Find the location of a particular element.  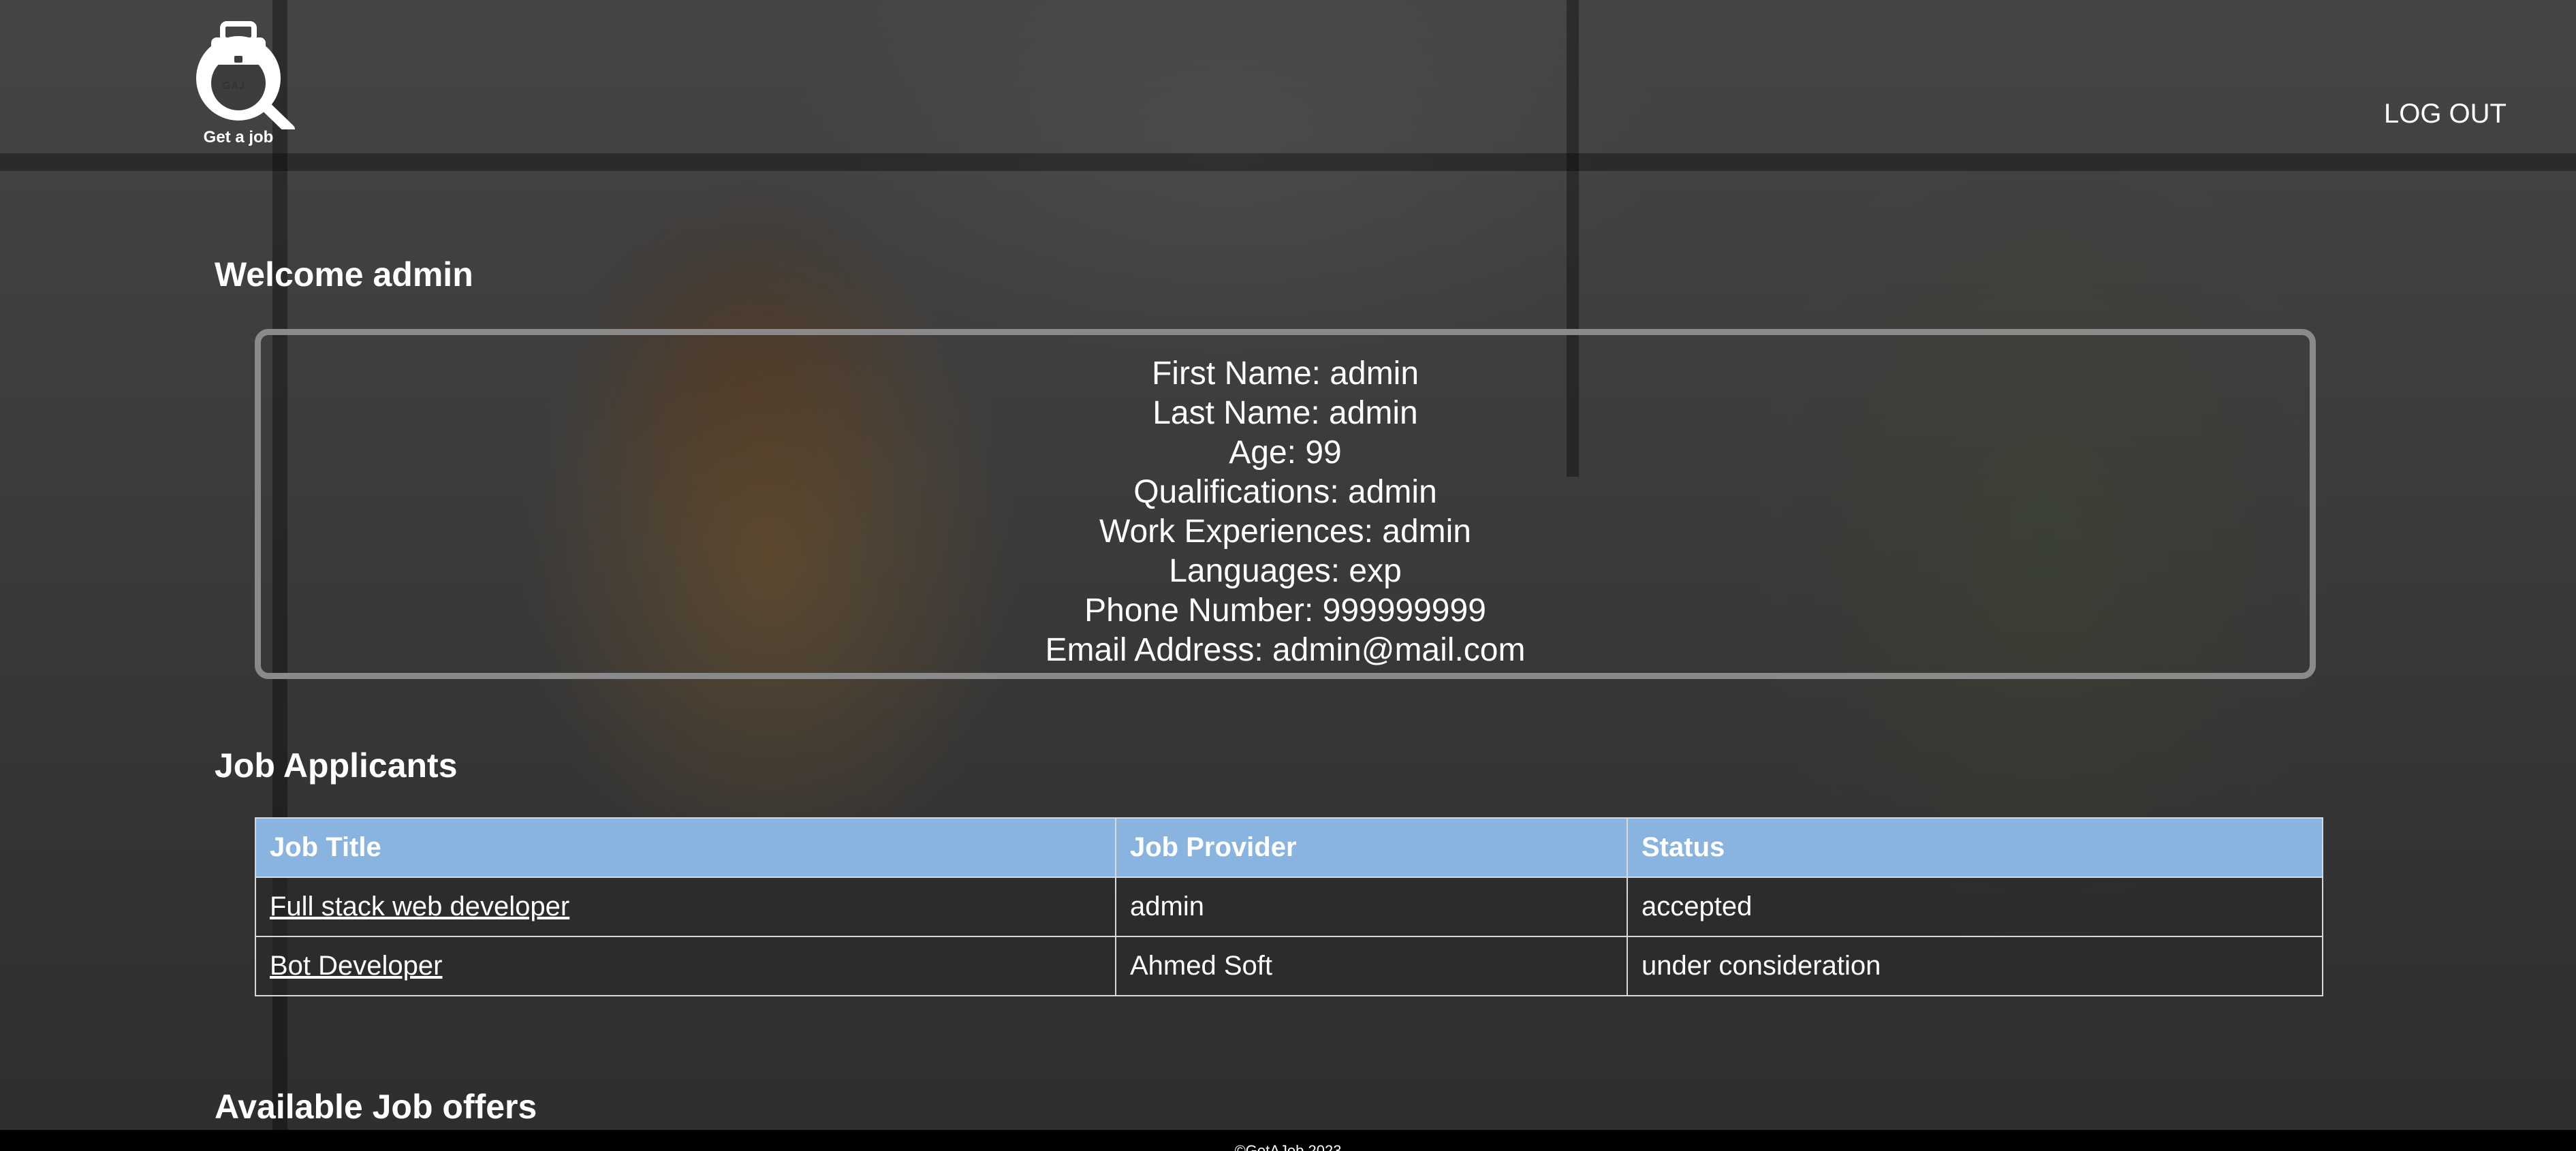

job-provider-cell: admin is located at coordinates (1371, 907).